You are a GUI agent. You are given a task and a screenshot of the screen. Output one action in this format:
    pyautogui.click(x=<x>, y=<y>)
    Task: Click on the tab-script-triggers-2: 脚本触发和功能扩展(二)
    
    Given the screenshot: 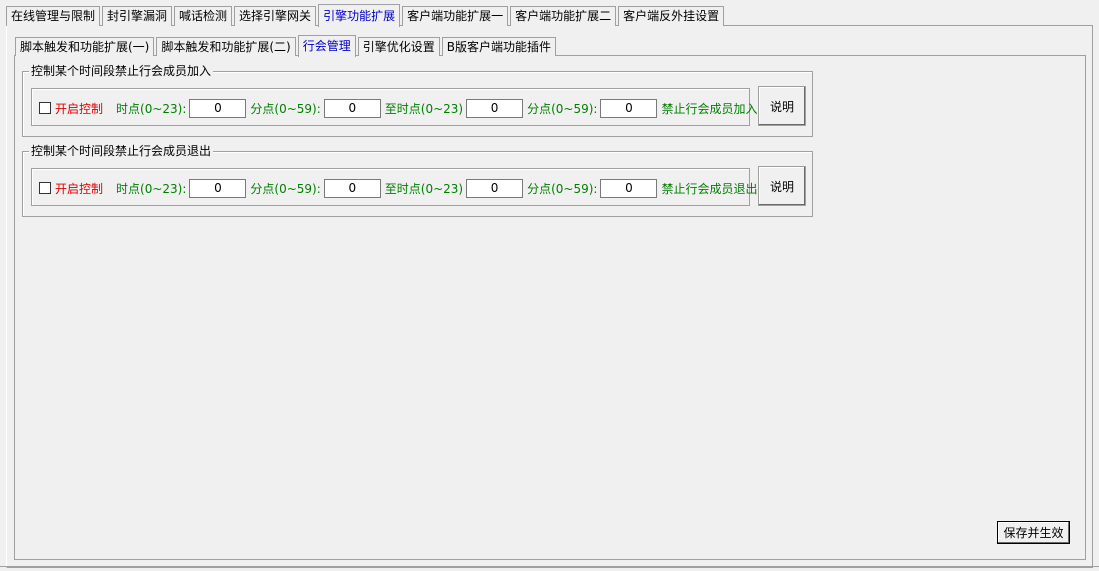 What is the action you would take?
    pyautogui.click(x=226, y=46)
    